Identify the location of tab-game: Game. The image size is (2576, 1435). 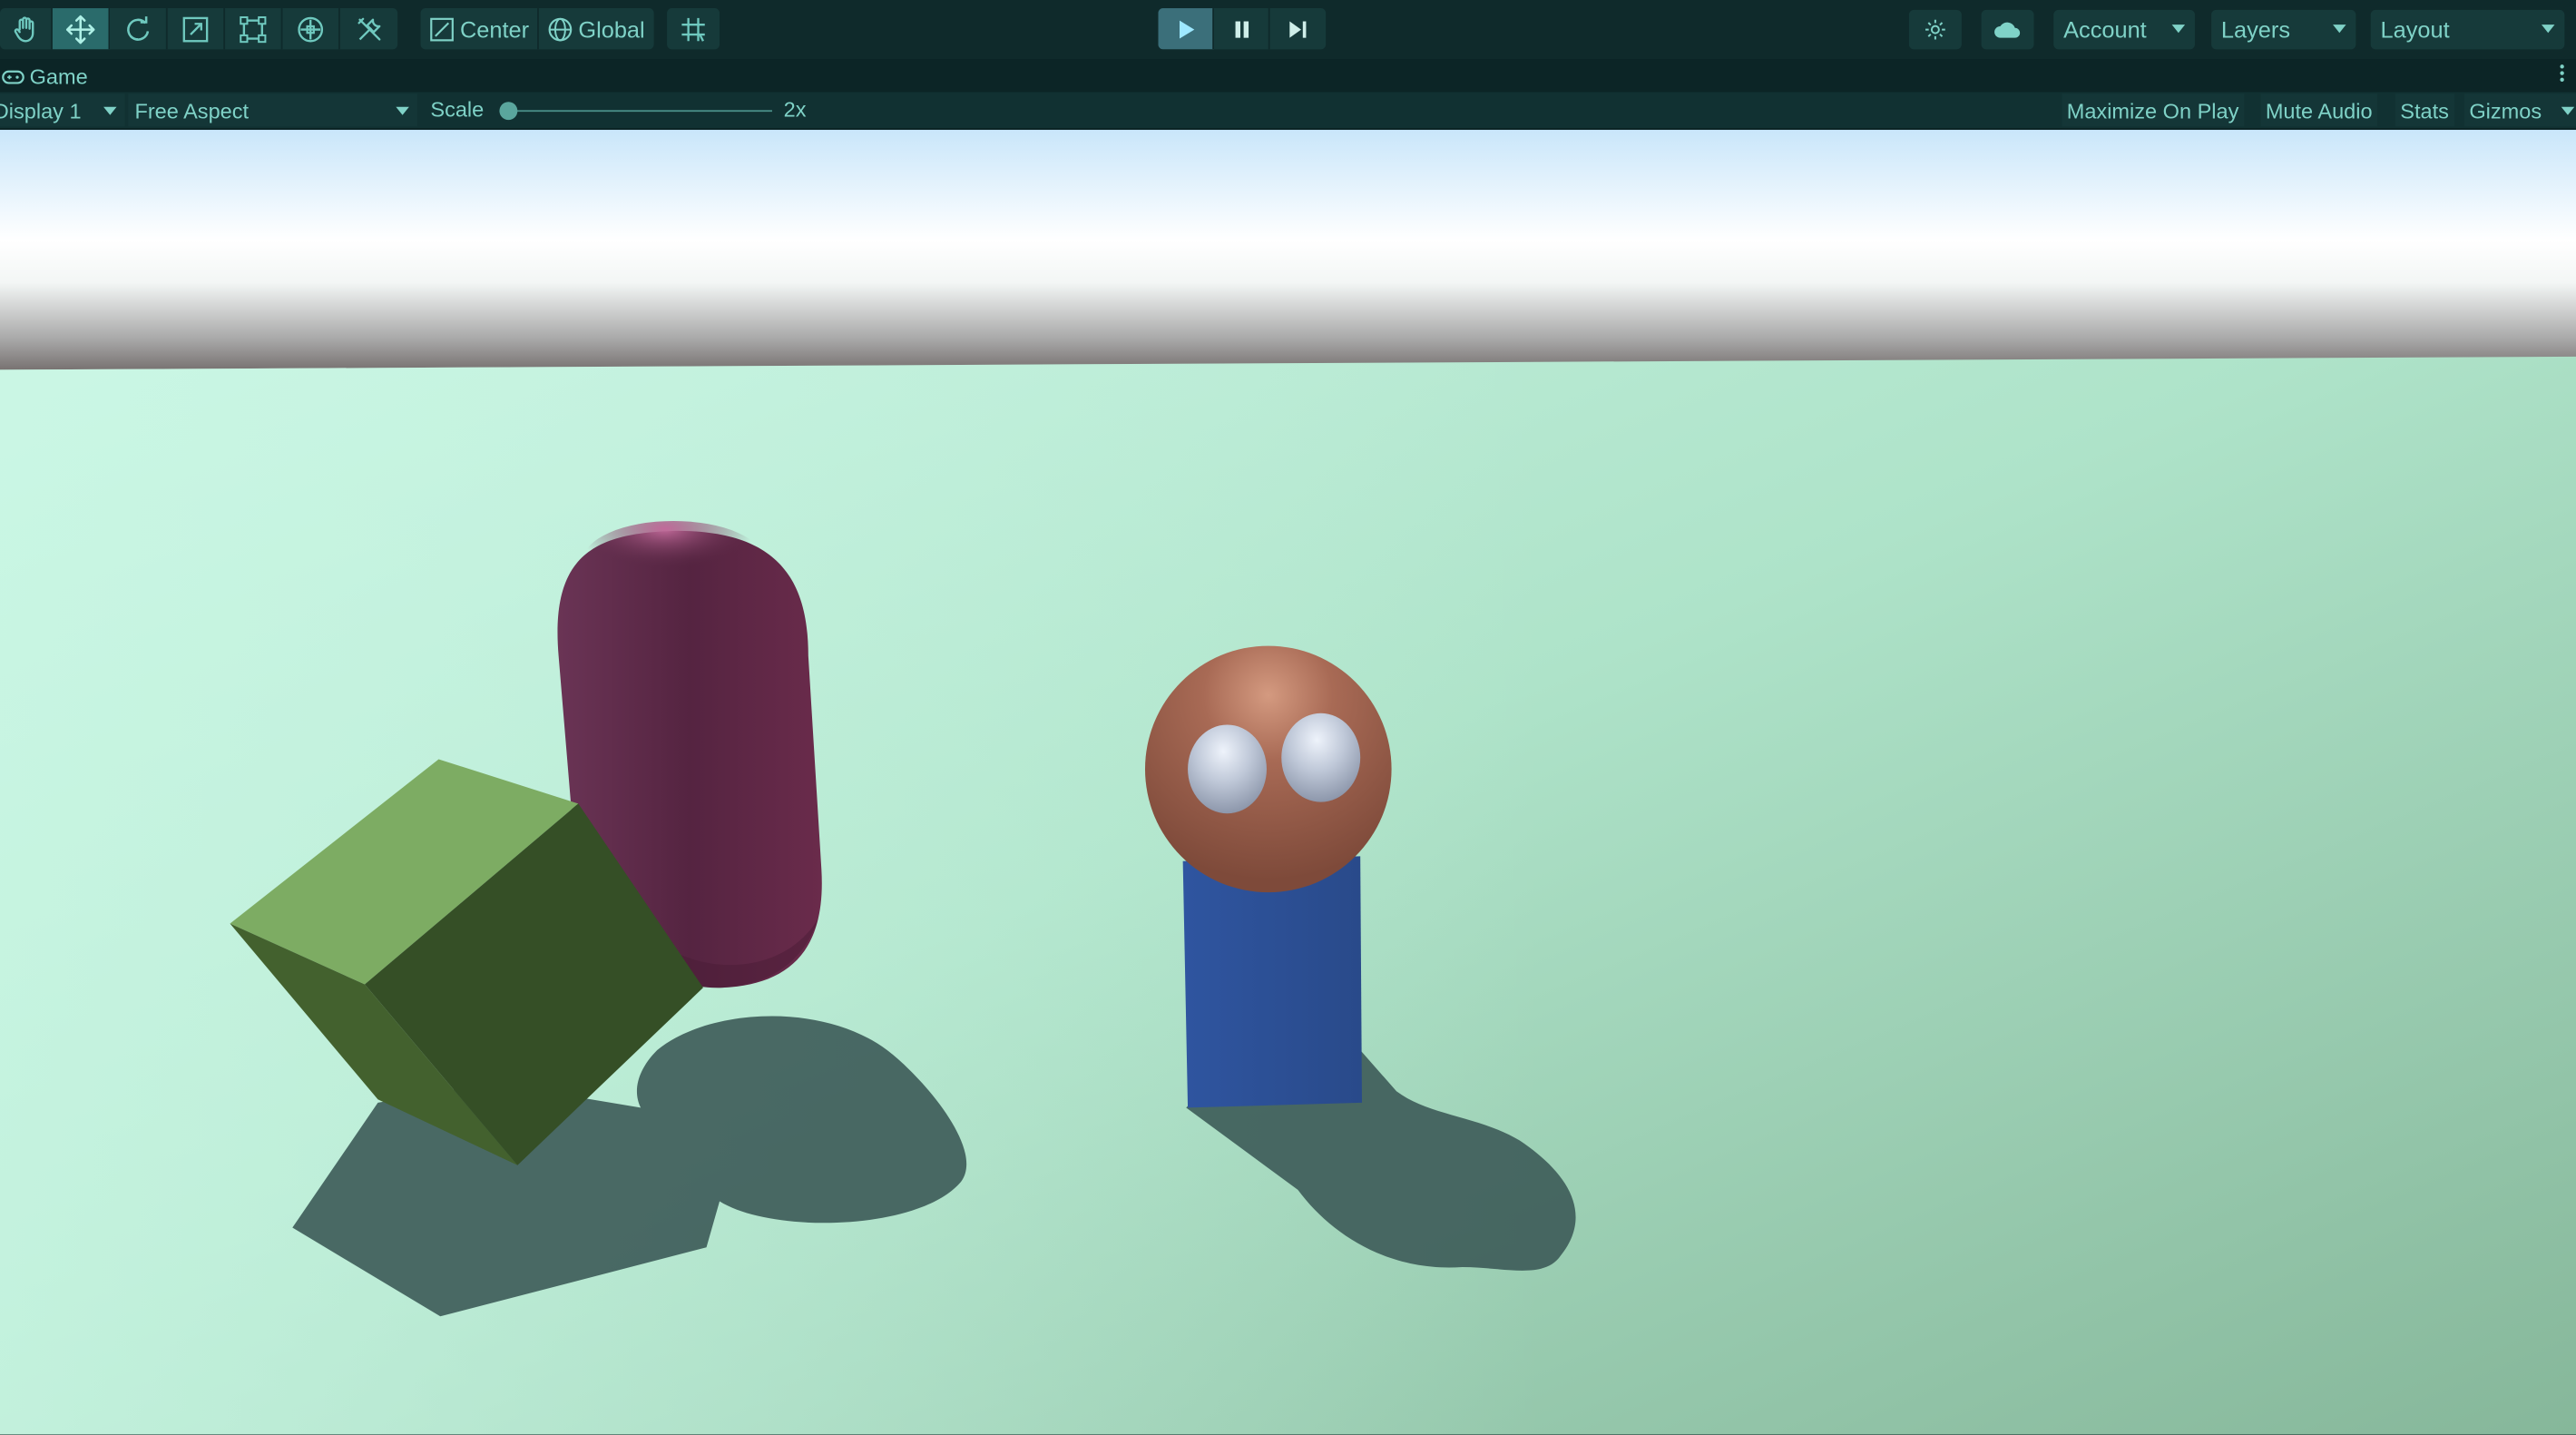
(44, 76).